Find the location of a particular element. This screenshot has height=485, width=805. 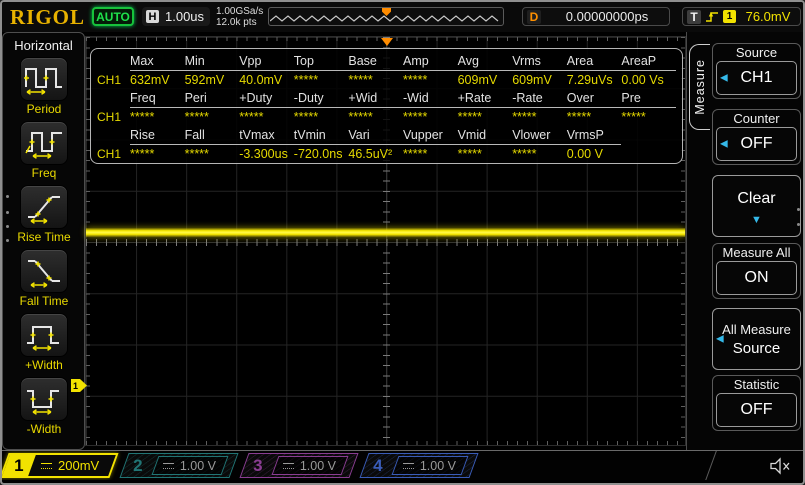

trigger-level-value: 76.0mV is located at coordinates (768, 16).